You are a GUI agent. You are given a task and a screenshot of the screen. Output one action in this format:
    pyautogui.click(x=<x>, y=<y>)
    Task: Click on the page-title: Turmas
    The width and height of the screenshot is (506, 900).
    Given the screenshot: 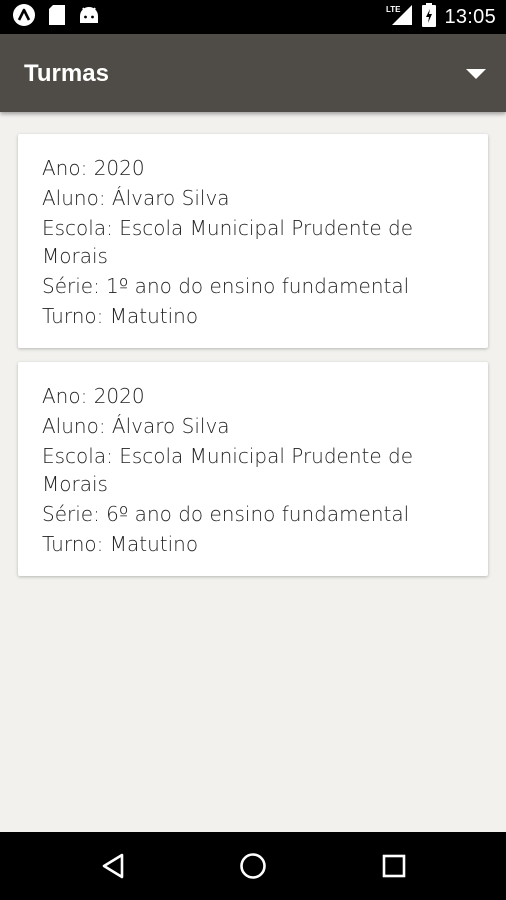 What is the action you would take?
    pyautogui.click(x=66, y=73)
    